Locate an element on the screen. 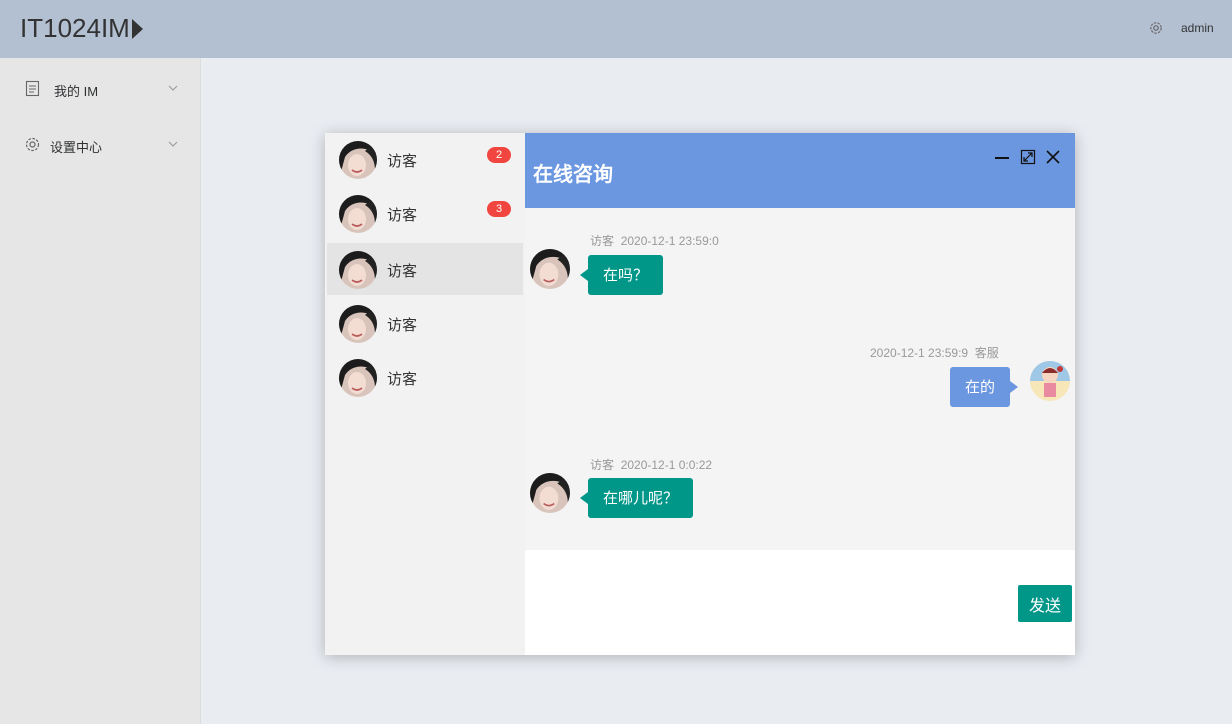 The height and width of the screenshot is (724, 1232). chat-title: 在线咨询 is located at coordinates (573, 174).